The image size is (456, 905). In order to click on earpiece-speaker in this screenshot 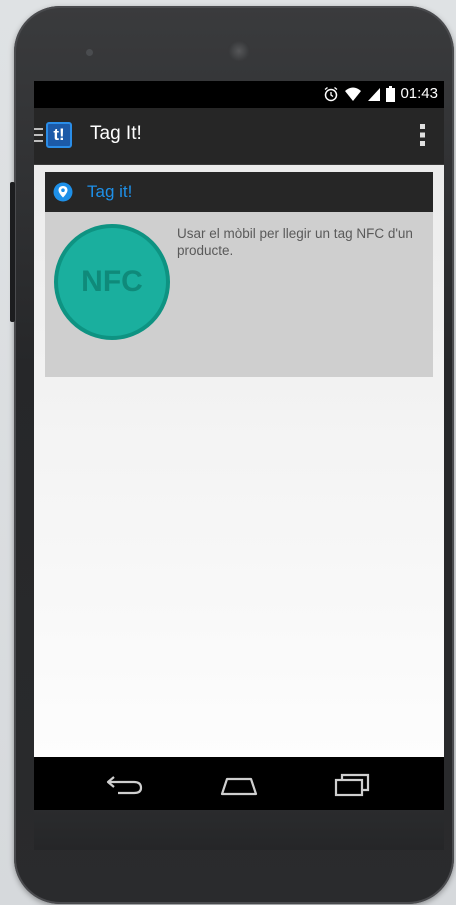, I will do `click(239, 51)`.